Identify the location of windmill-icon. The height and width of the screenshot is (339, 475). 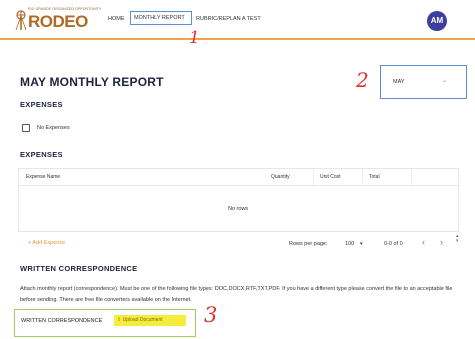
(21, 20).